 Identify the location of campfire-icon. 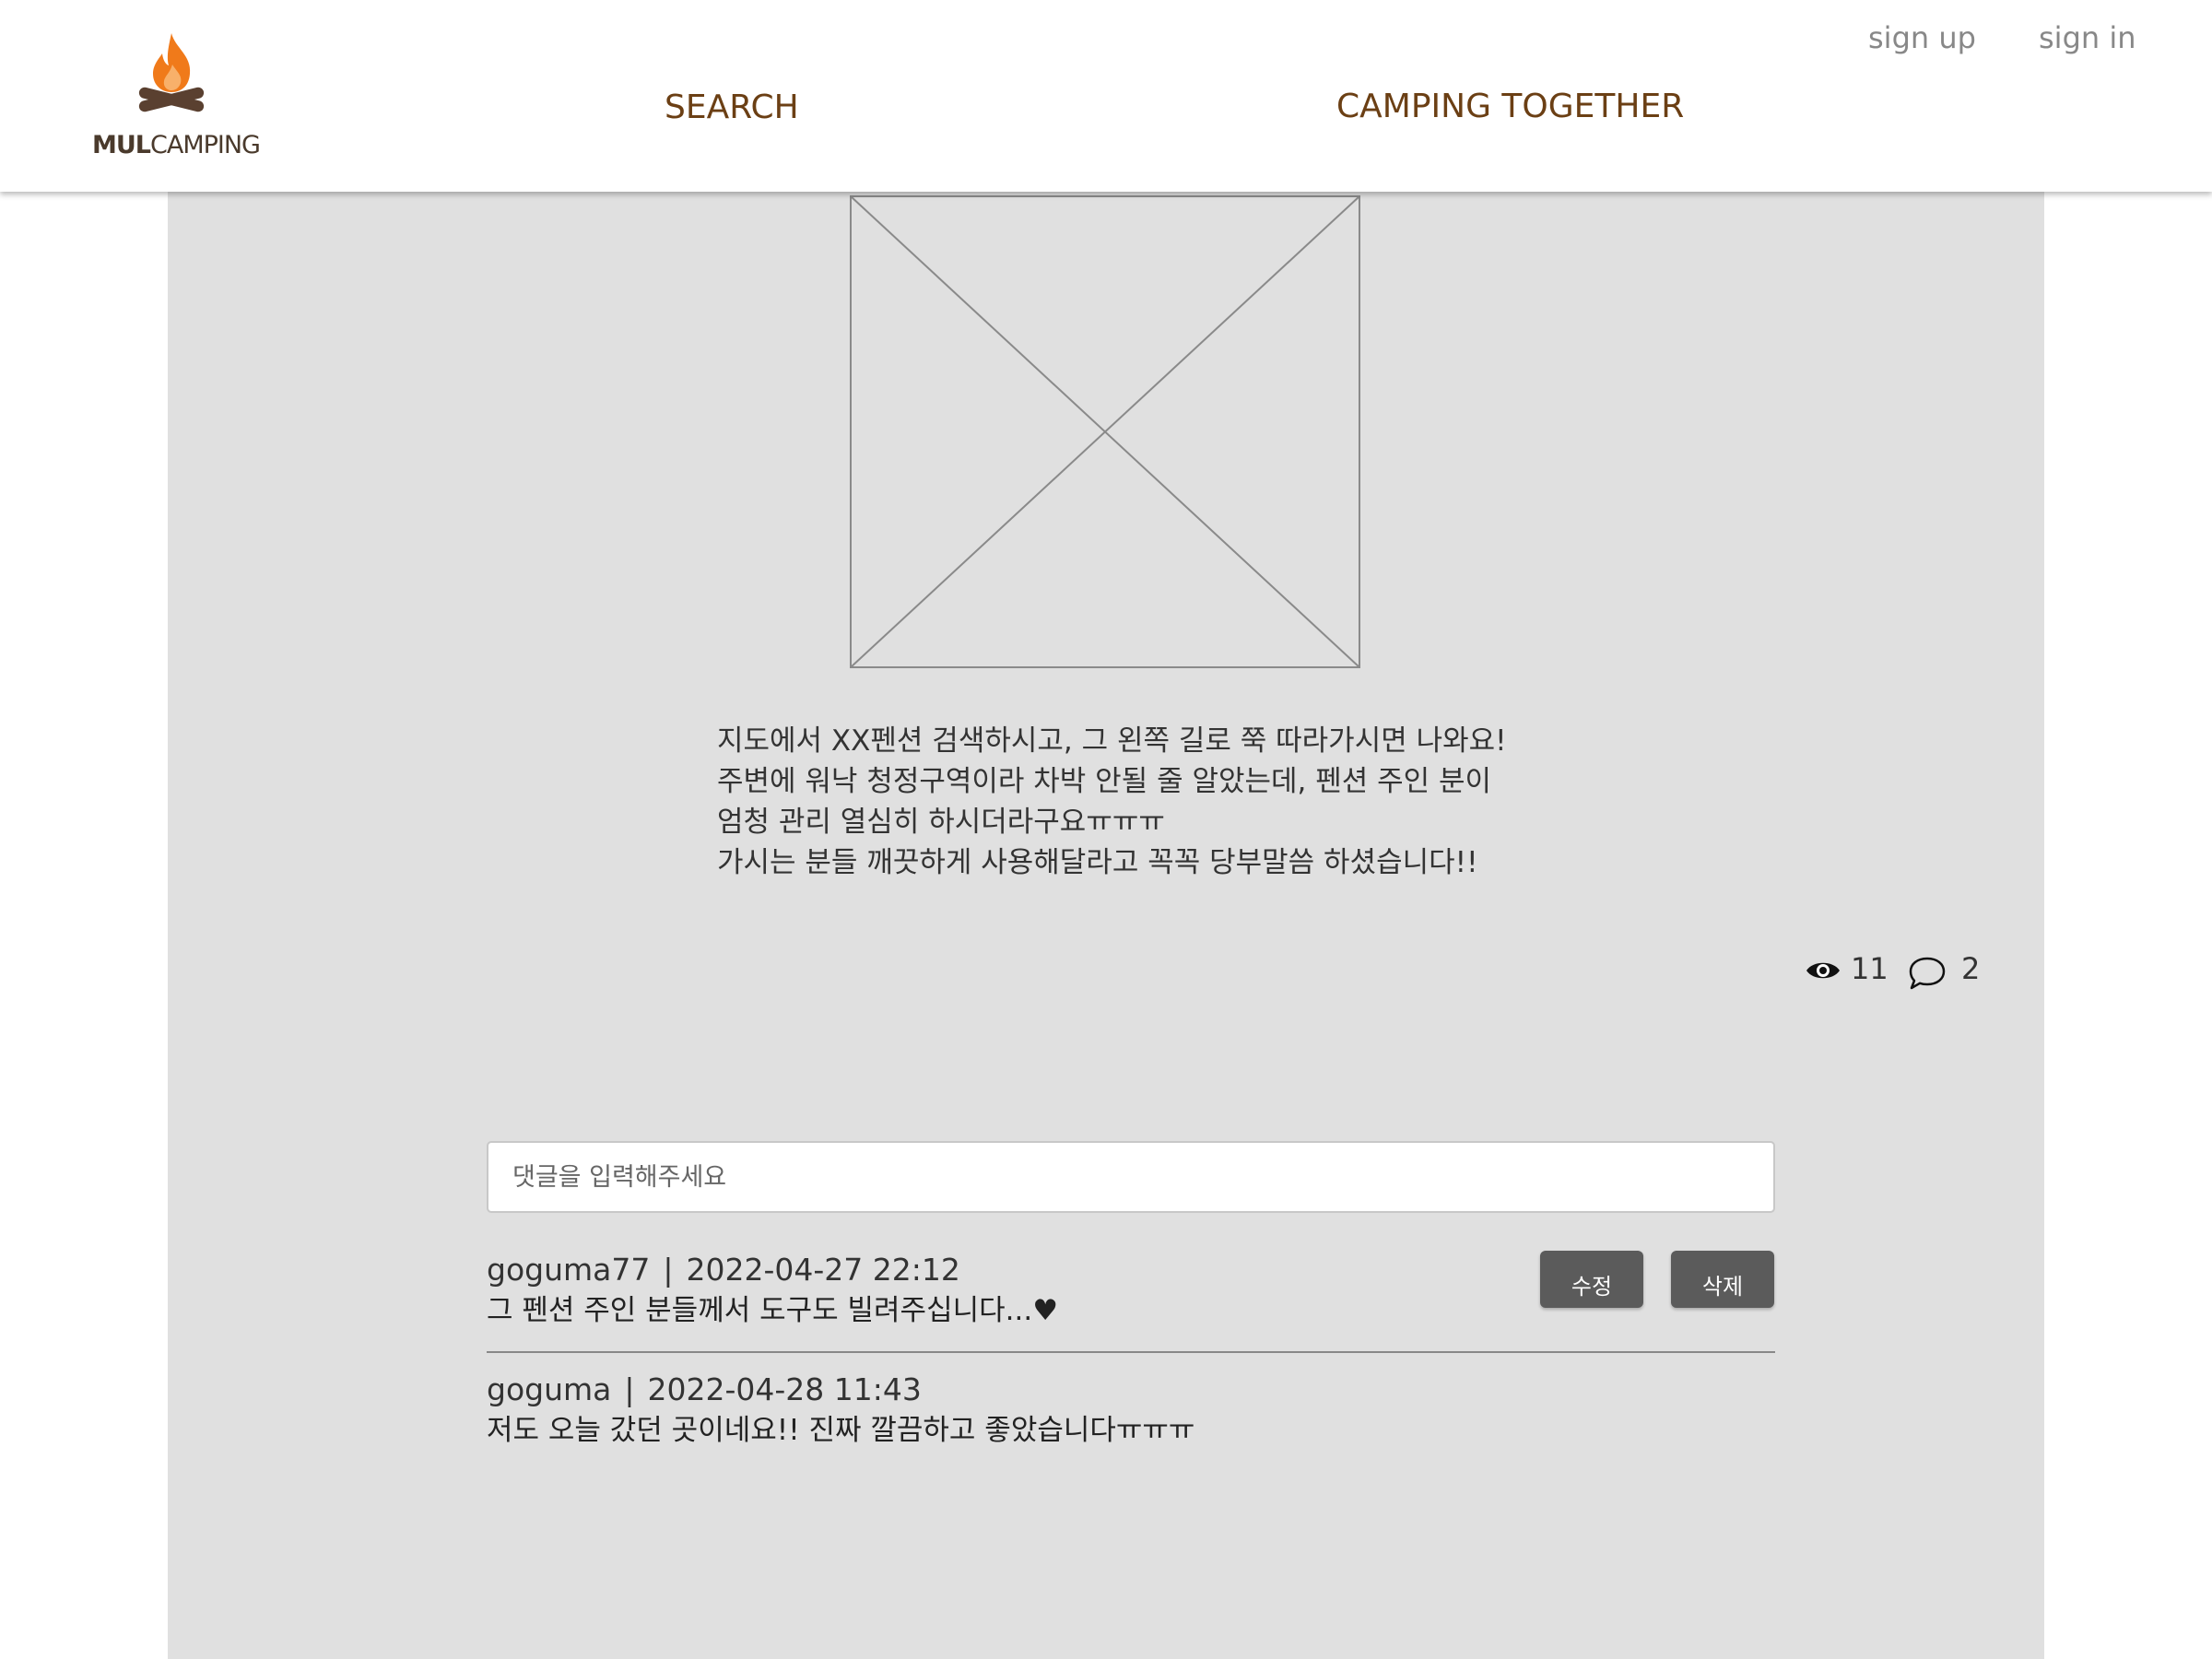
(171, 72).